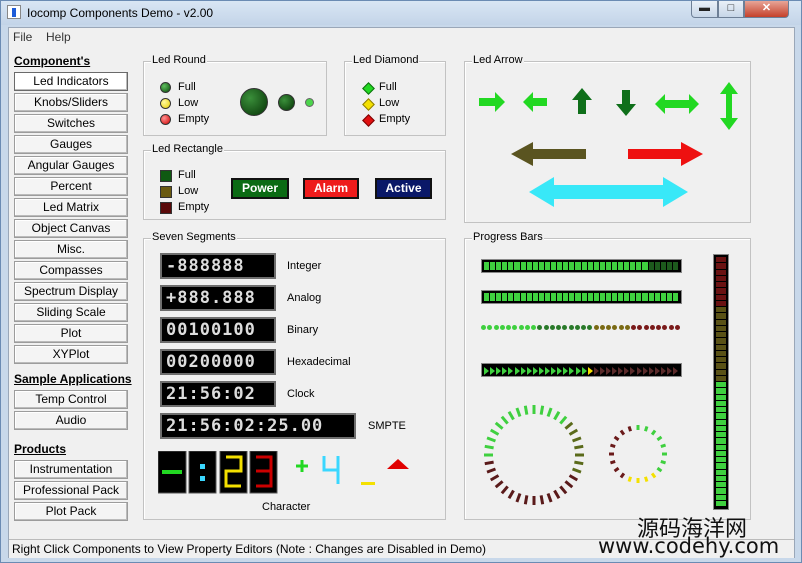 This screenshot has height=563, width=802. Describe the element at coordinates (166, 176) in the screenshot. I see `led-rect-full` at that location.